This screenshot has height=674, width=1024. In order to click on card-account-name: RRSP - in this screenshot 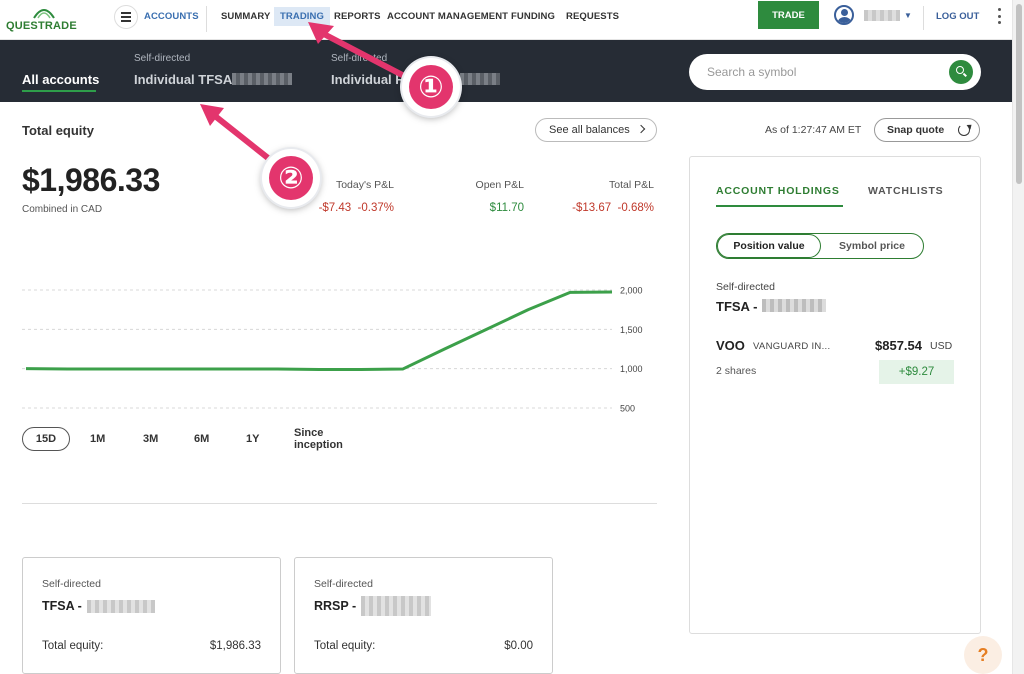, I will do `click(335, 606)`.